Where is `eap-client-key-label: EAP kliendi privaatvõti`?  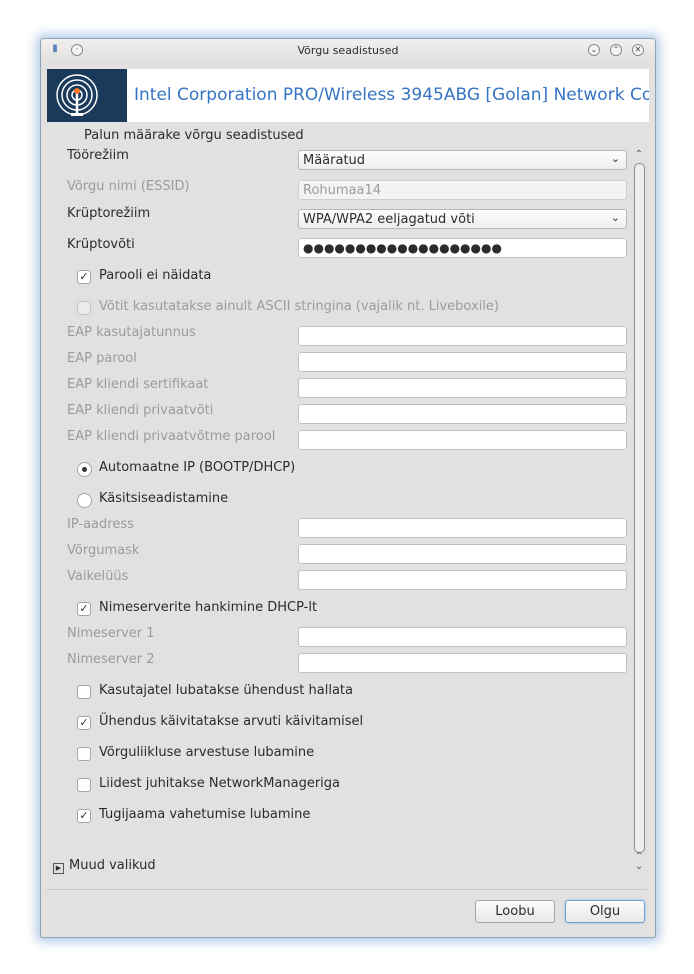 eap-client-key-label: EAP kliendi privaatvõti is located at coordinates (140, 410).